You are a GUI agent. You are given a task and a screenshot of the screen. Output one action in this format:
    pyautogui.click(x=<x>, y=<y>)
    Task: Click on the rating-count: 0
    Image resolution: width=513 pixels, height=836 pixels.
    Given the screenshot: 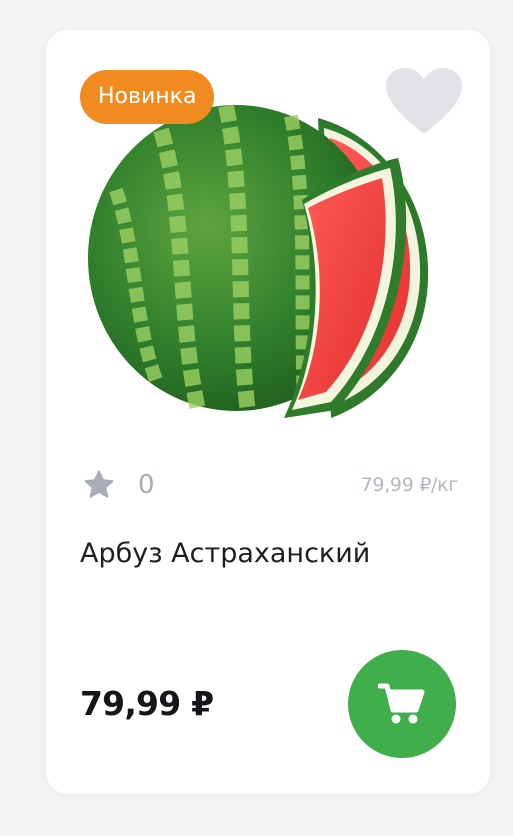 What is the action you would take?
    pyautogui.click(x=146, y=485)
    